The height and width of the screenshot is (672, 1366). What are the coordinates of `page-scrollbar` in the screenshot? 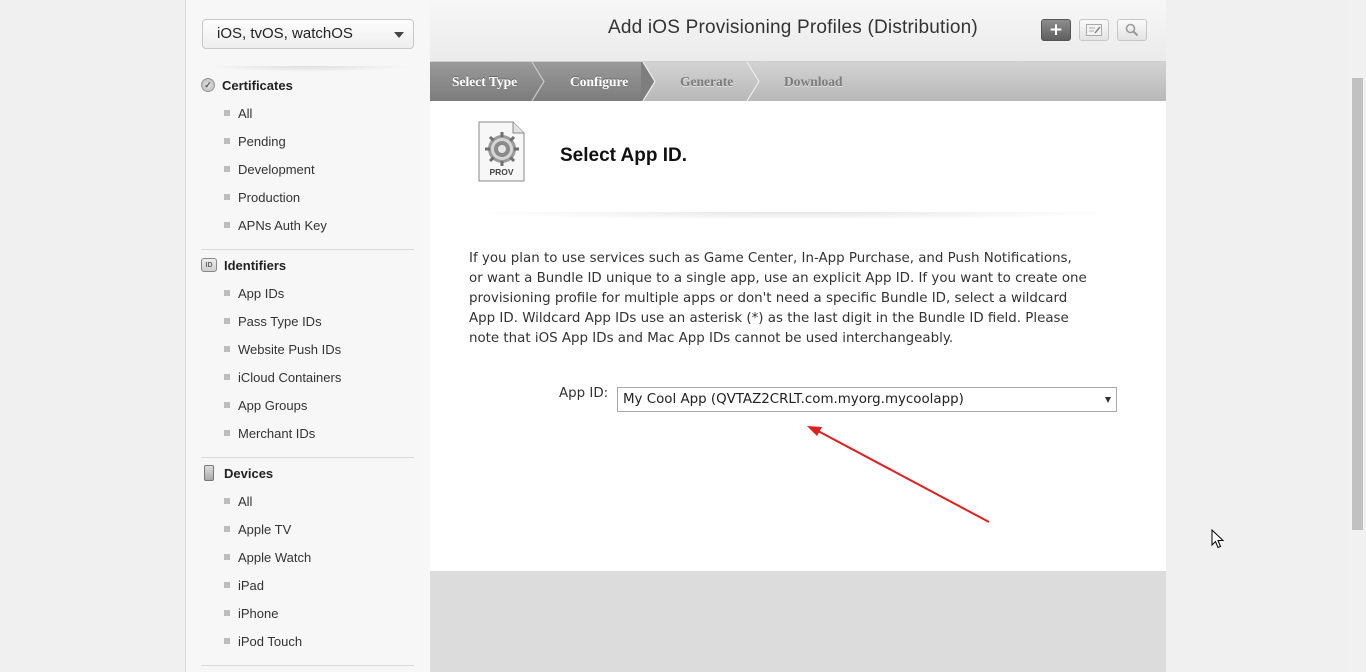 It's located at (1357, 336).